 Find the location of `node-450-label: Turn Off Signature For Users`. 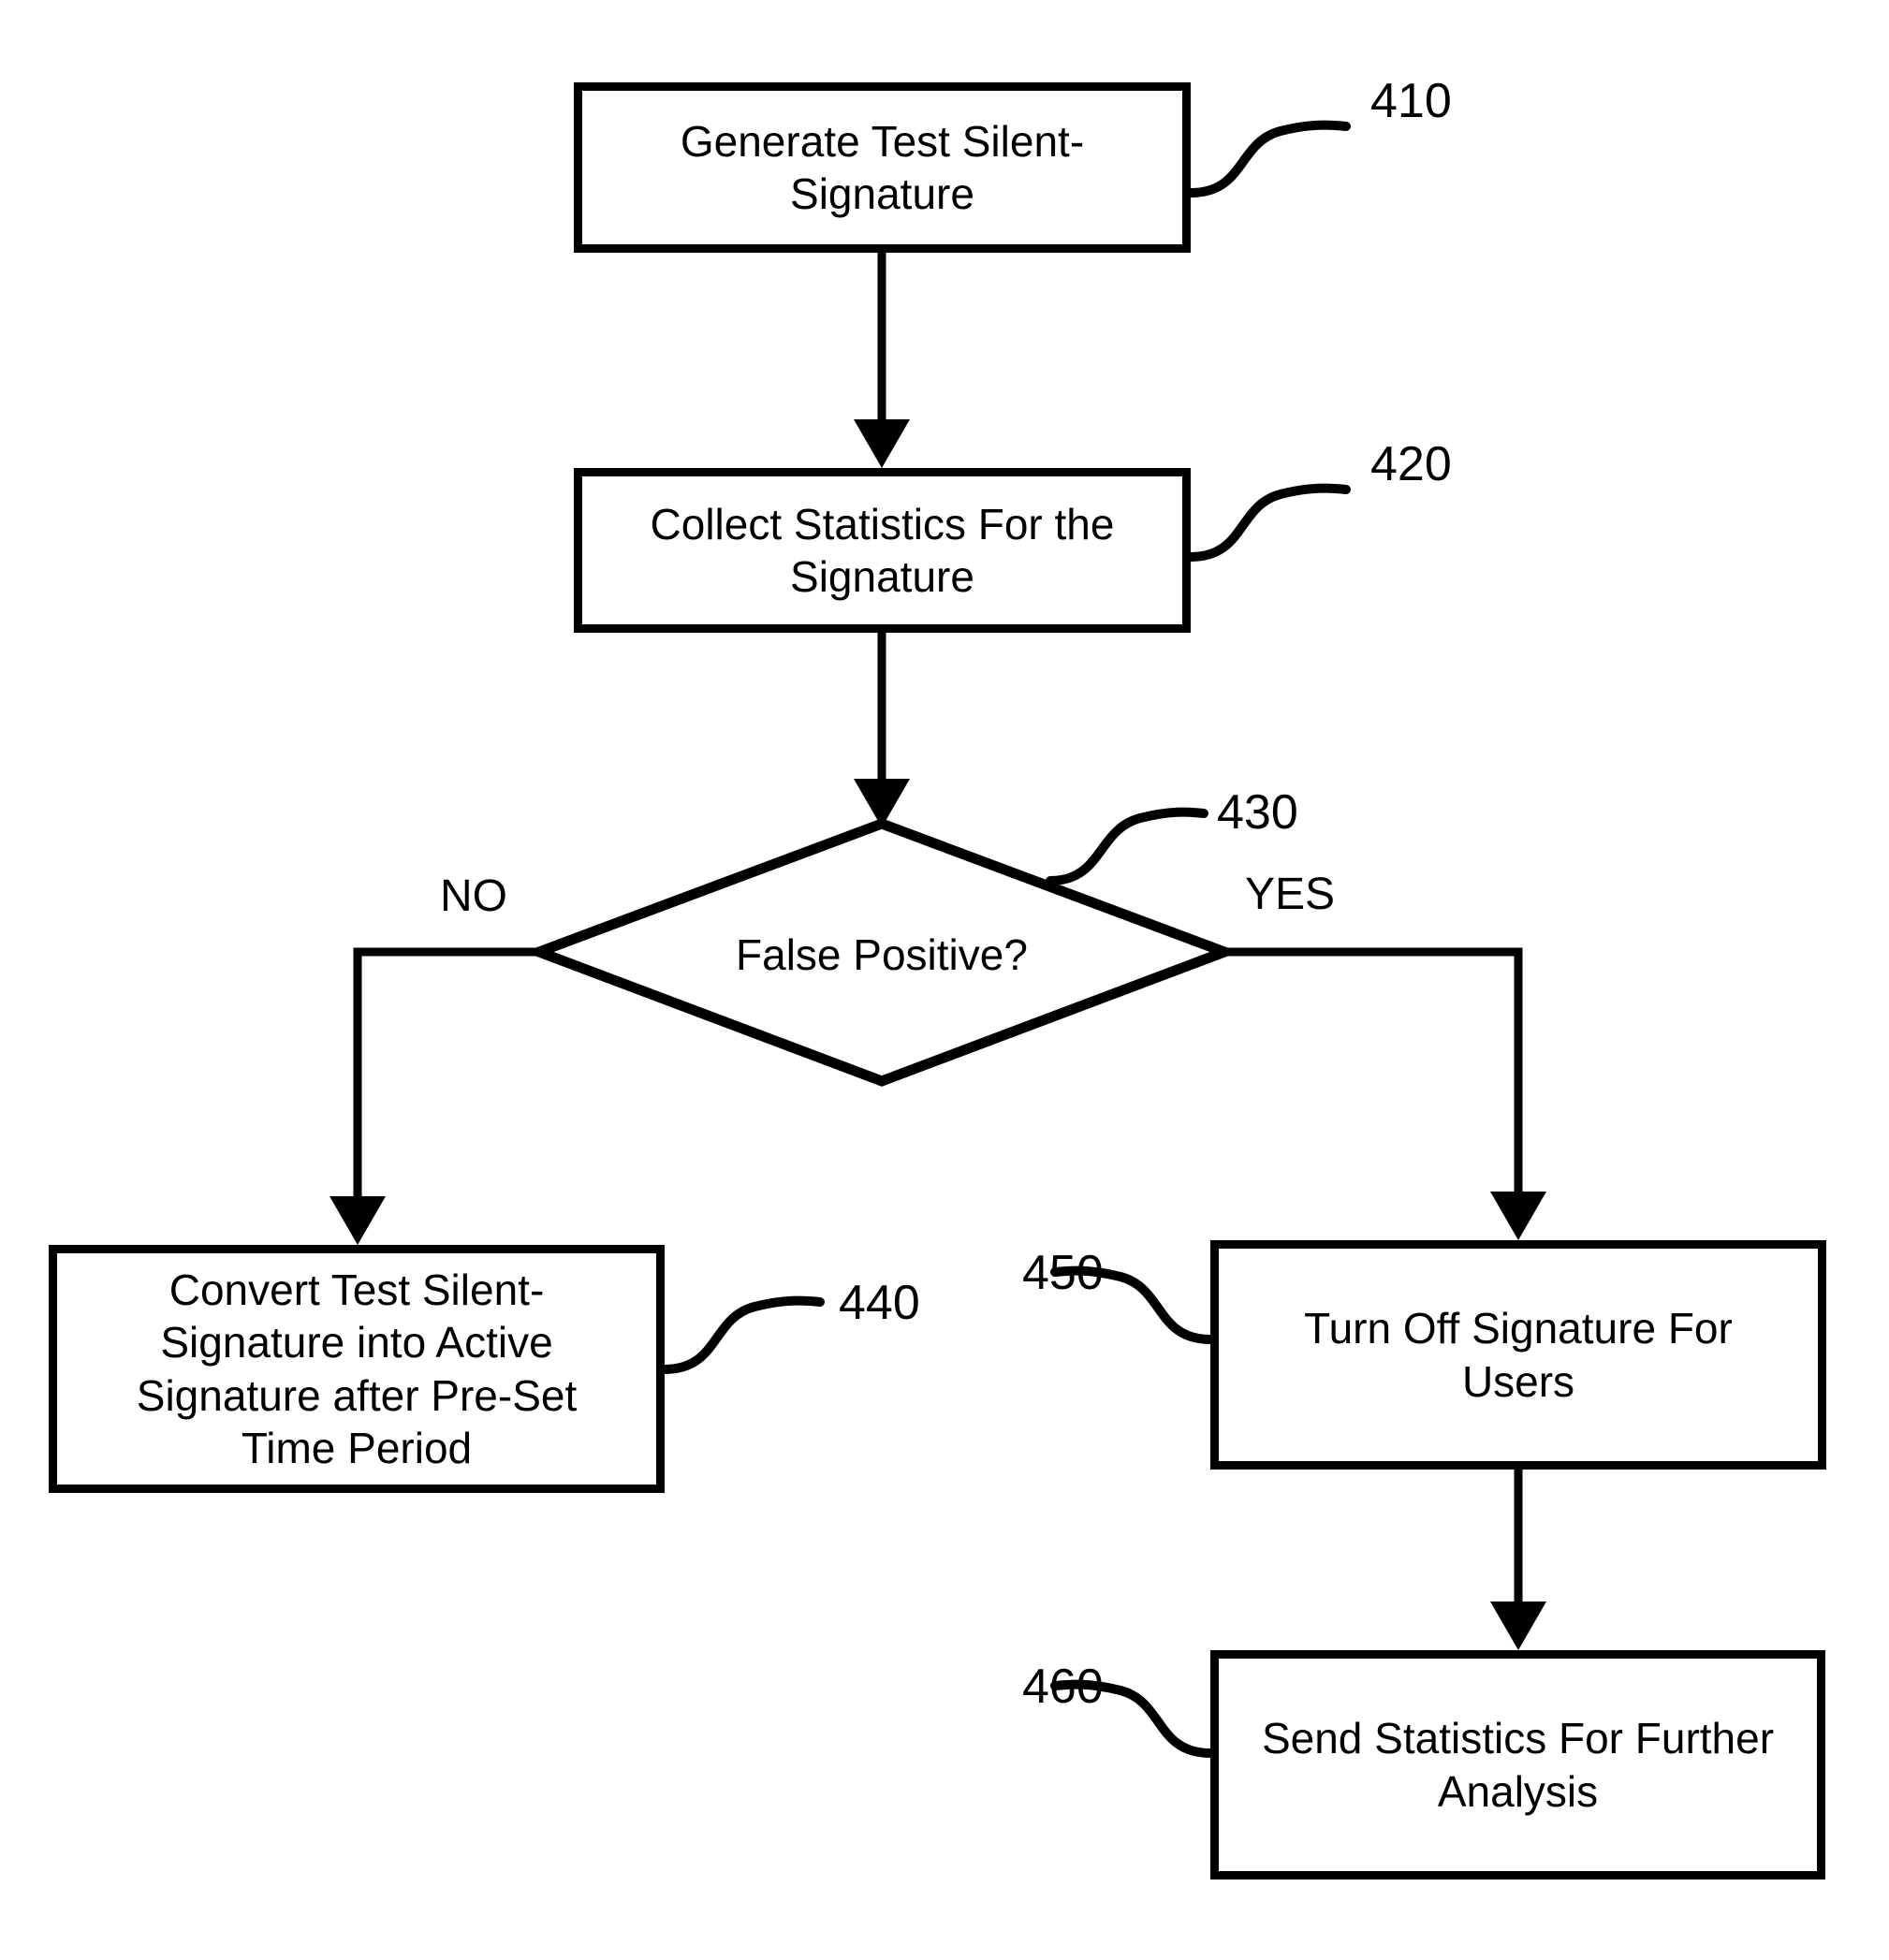

node-450-label: Turn Off Signature For Users is located at coordinates (1518, 1355).